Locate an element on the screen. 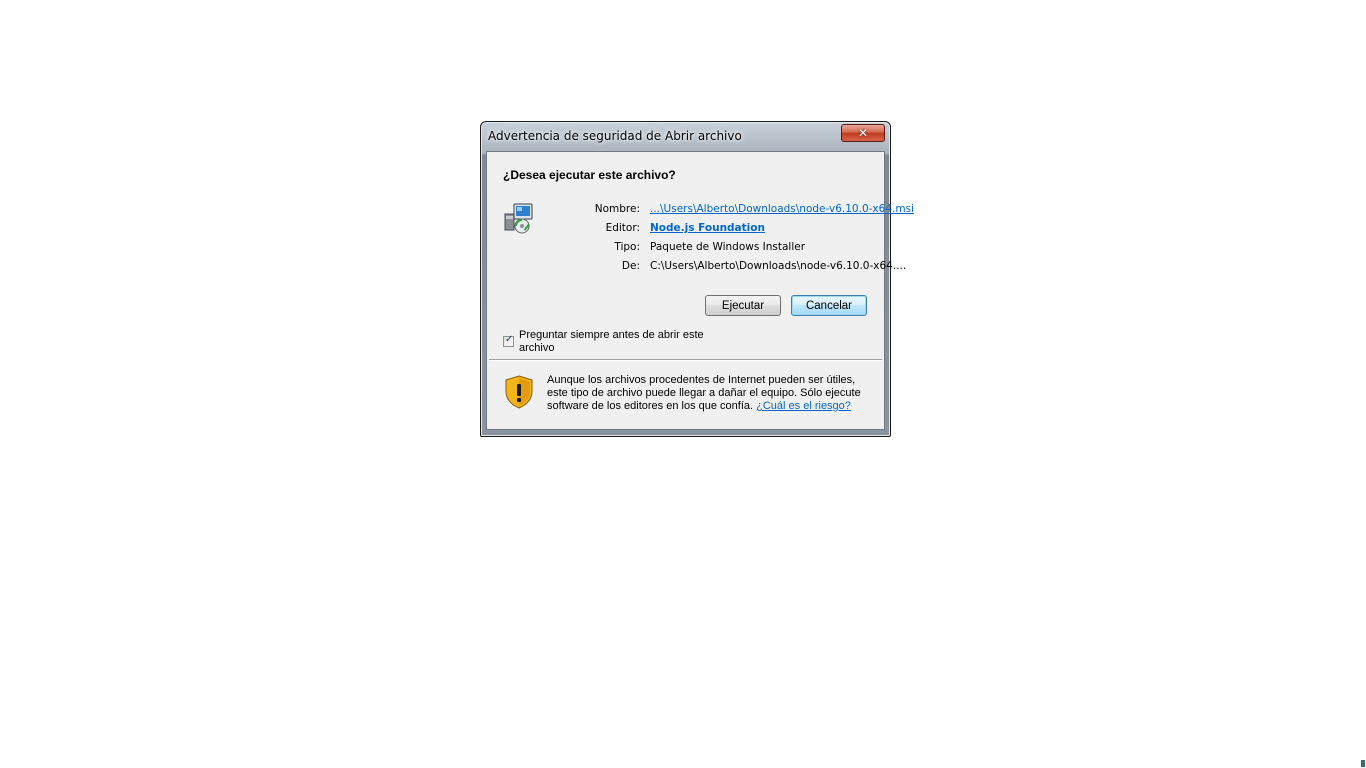 This screenshot has width=1366, height=768. publisher-link: Node.js Foundation is located at coordinates (707, 228).